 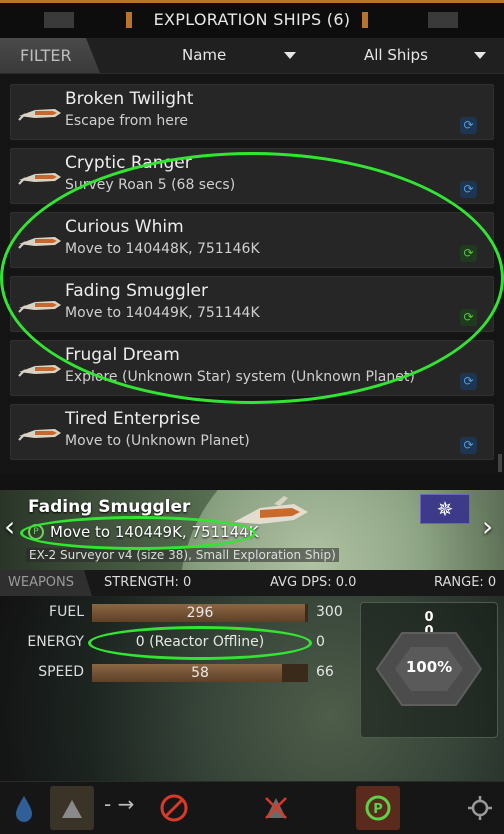 I want to click on energy-max: 0, so click(x=320, y=642).